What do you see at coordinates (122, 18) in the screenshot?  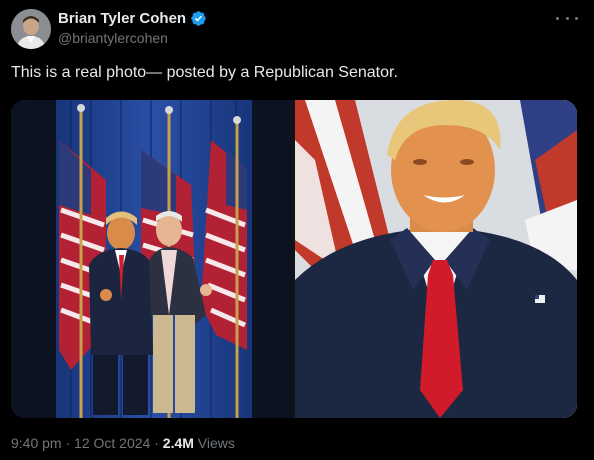 I see `display-name: Brian Tyler Cohen` at bounding box center [122, 18].